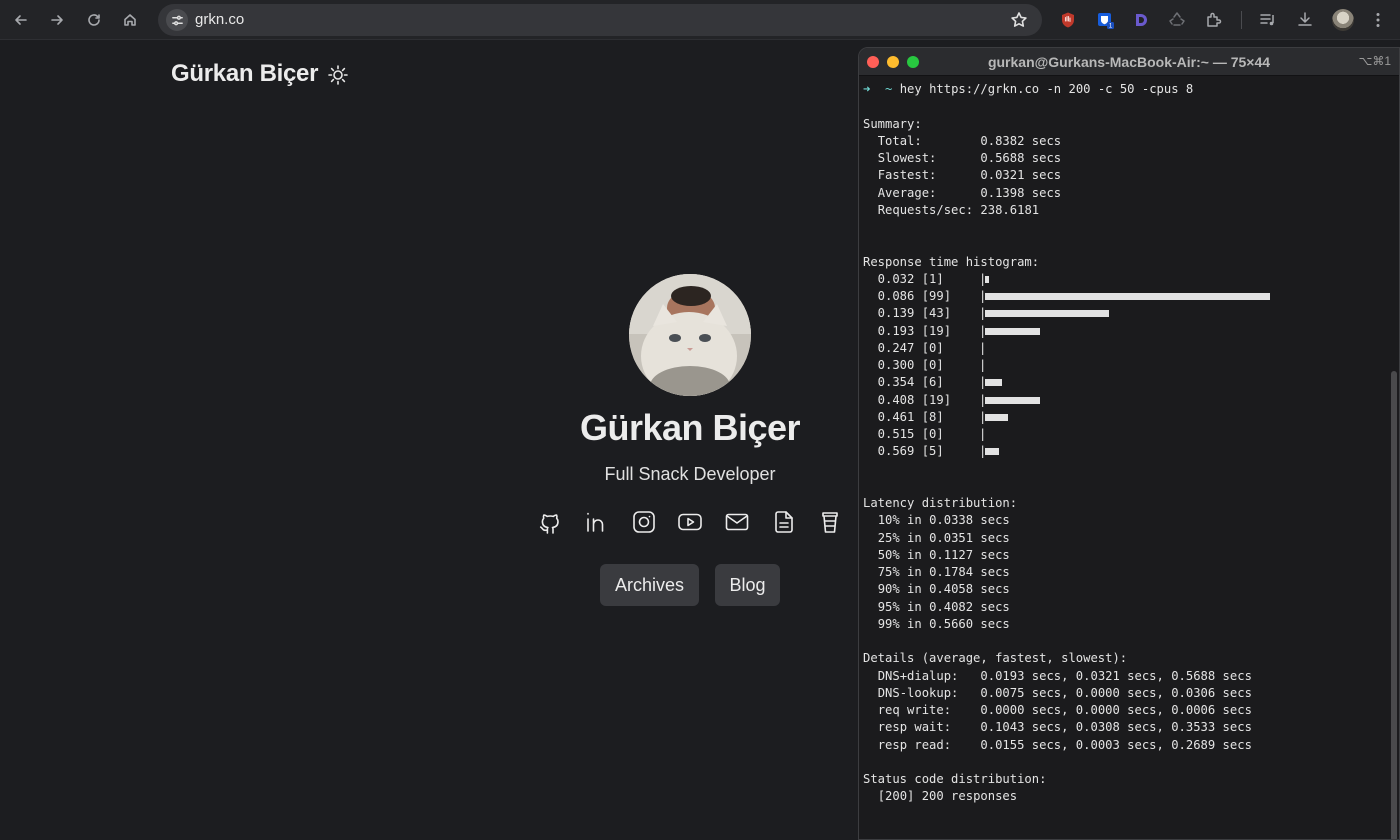  I want to click on latency-row: 50% in 0.1127 secs, so click(943, 554).